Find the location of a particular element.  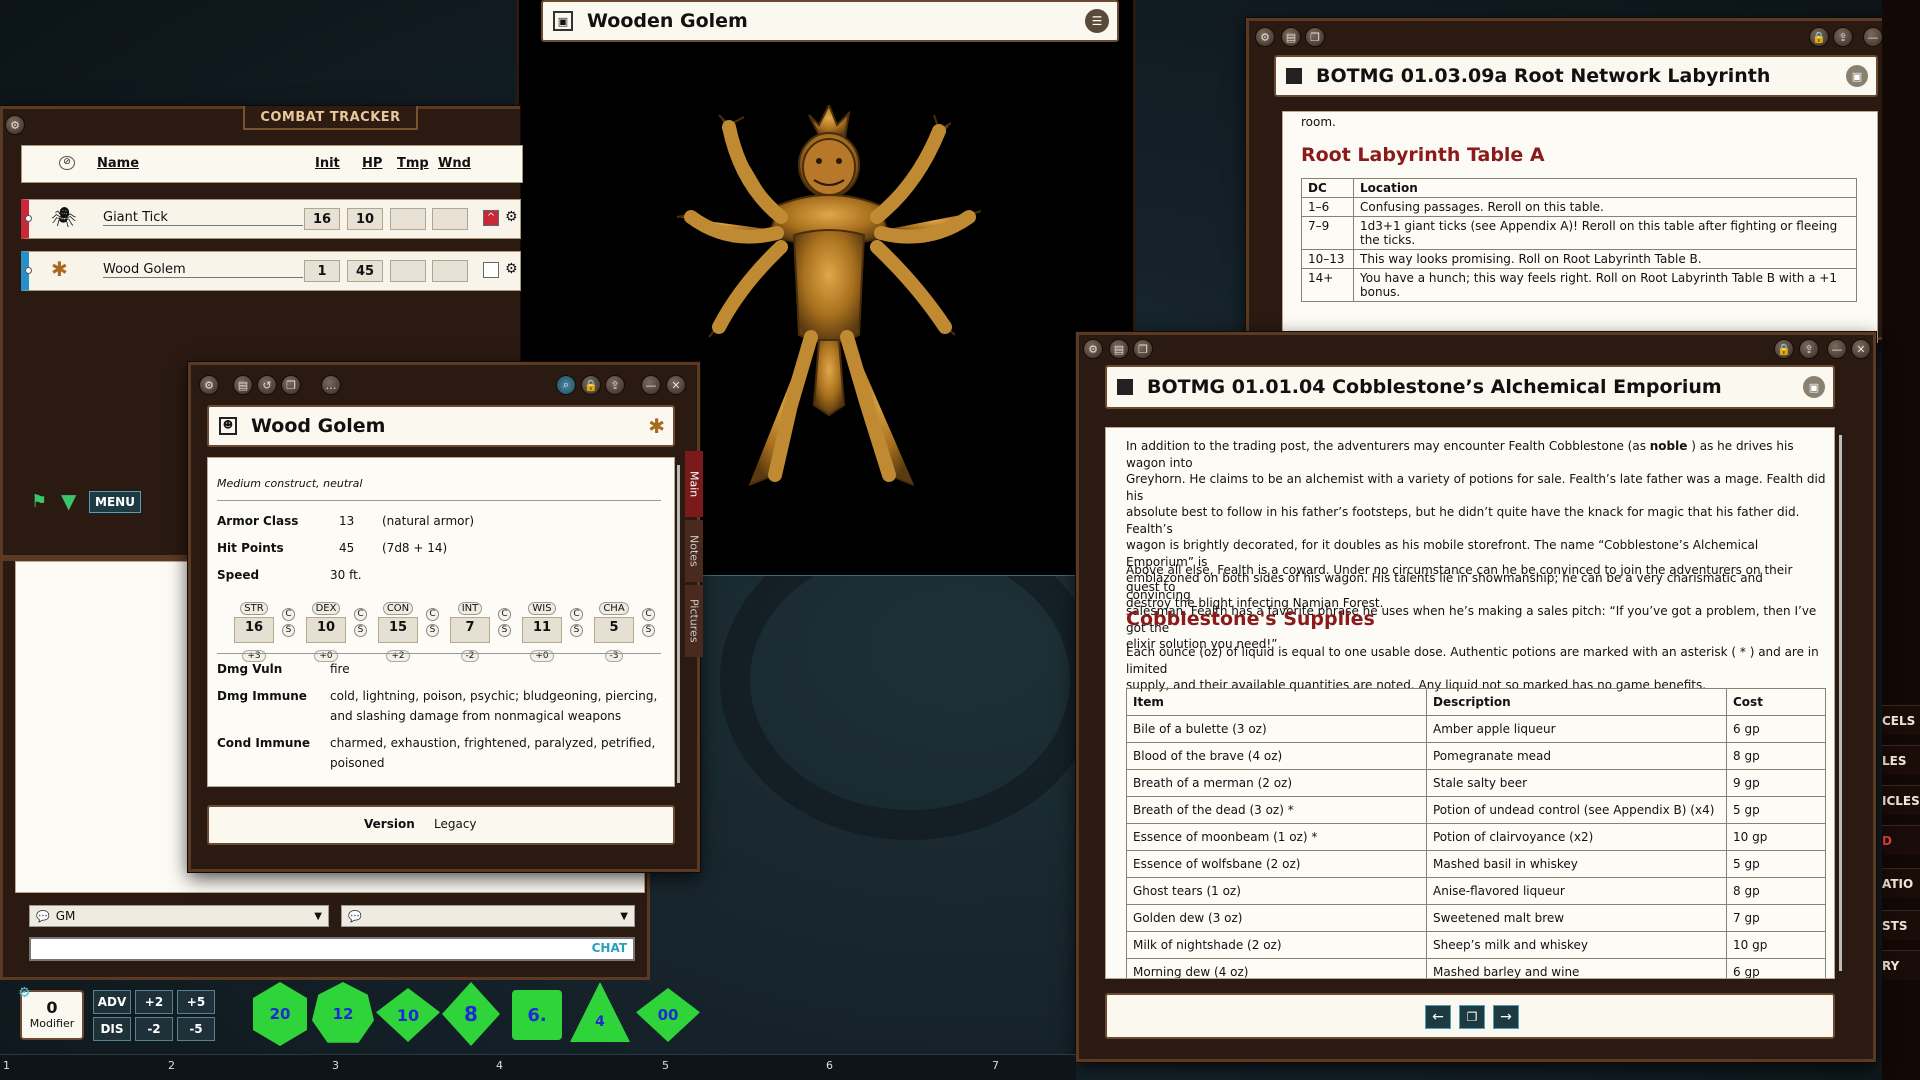

sheet-close-icon: ✕ is located at coordinates (676, 385).